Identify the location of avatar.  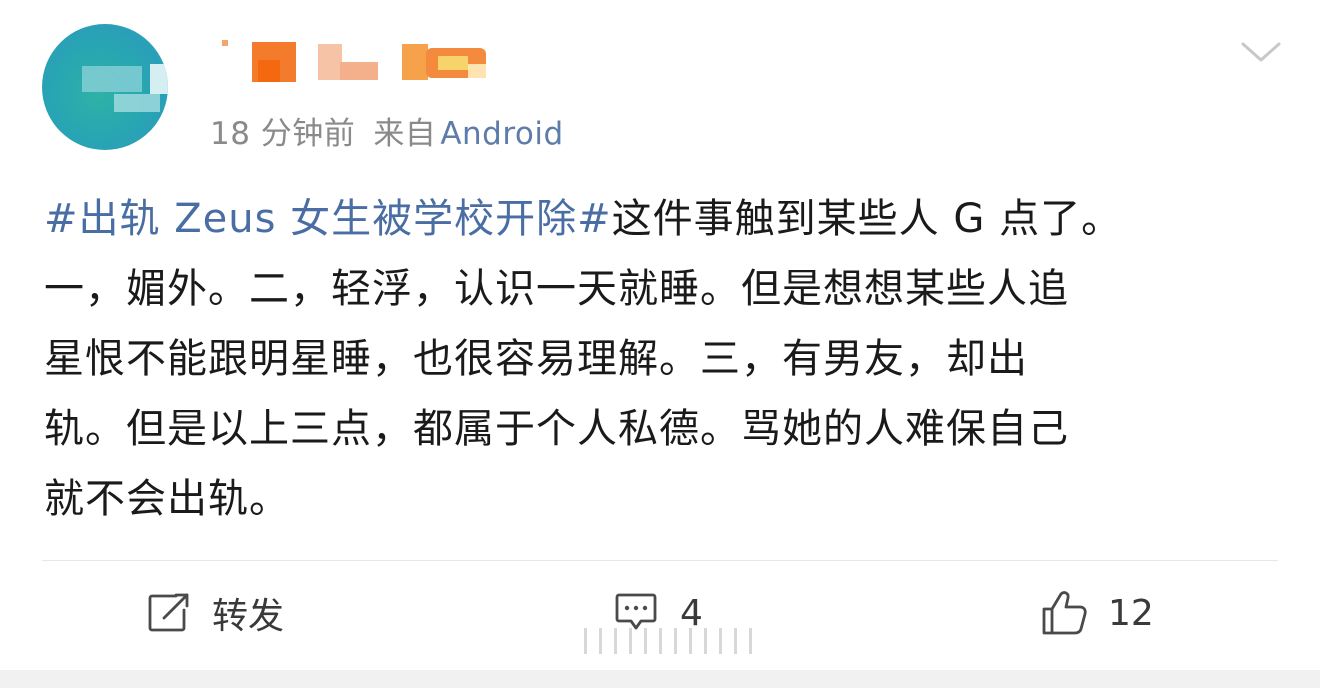
(105, 87).